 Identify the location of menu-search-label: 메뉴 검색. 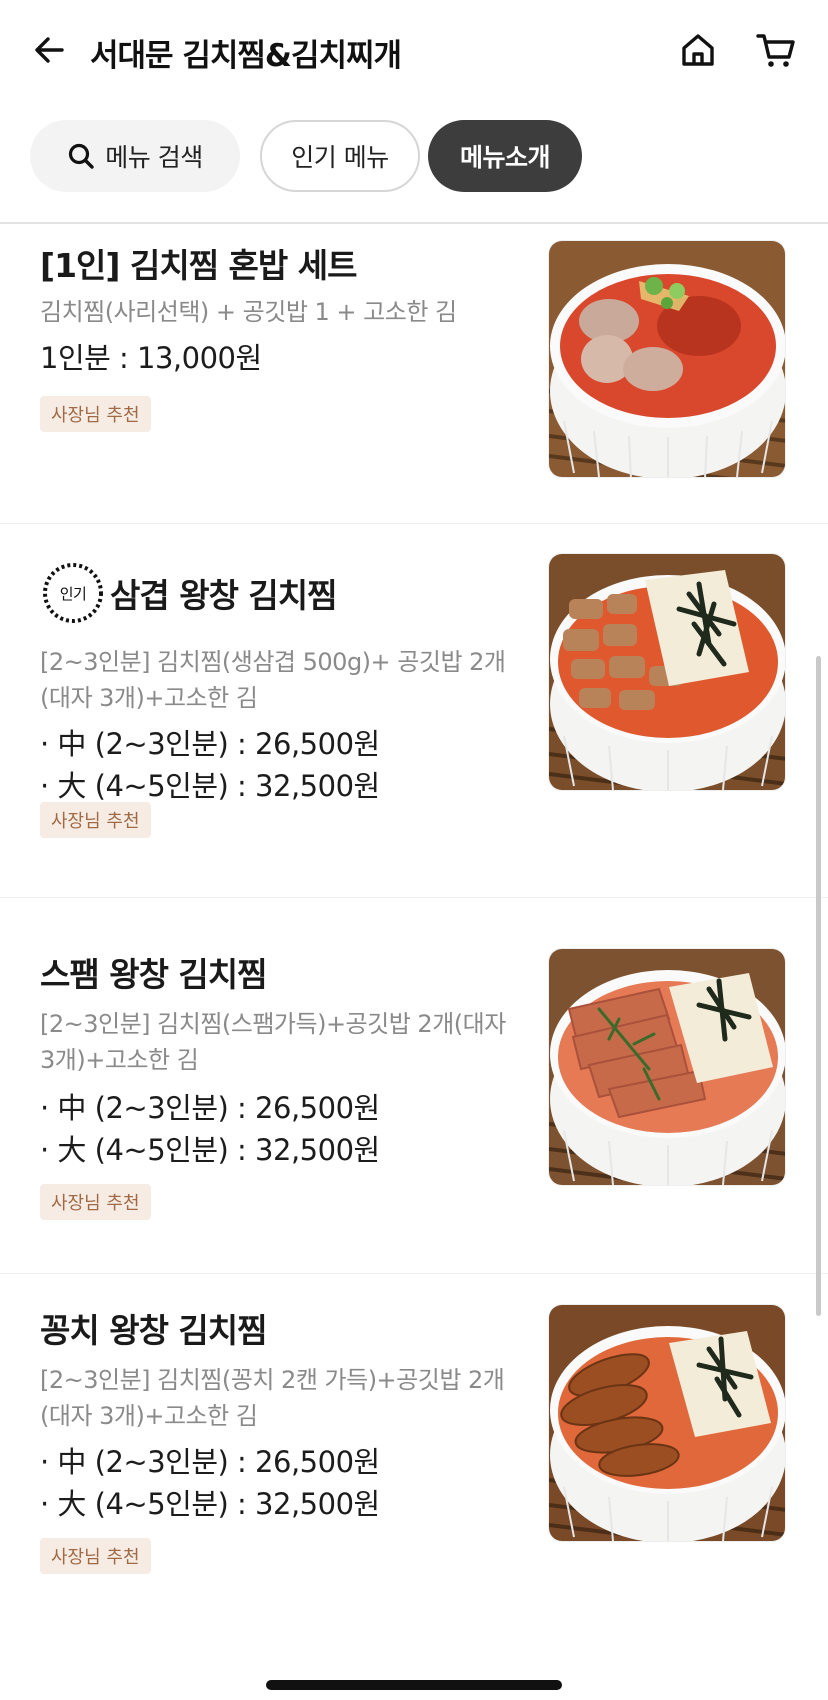
(154, 157).